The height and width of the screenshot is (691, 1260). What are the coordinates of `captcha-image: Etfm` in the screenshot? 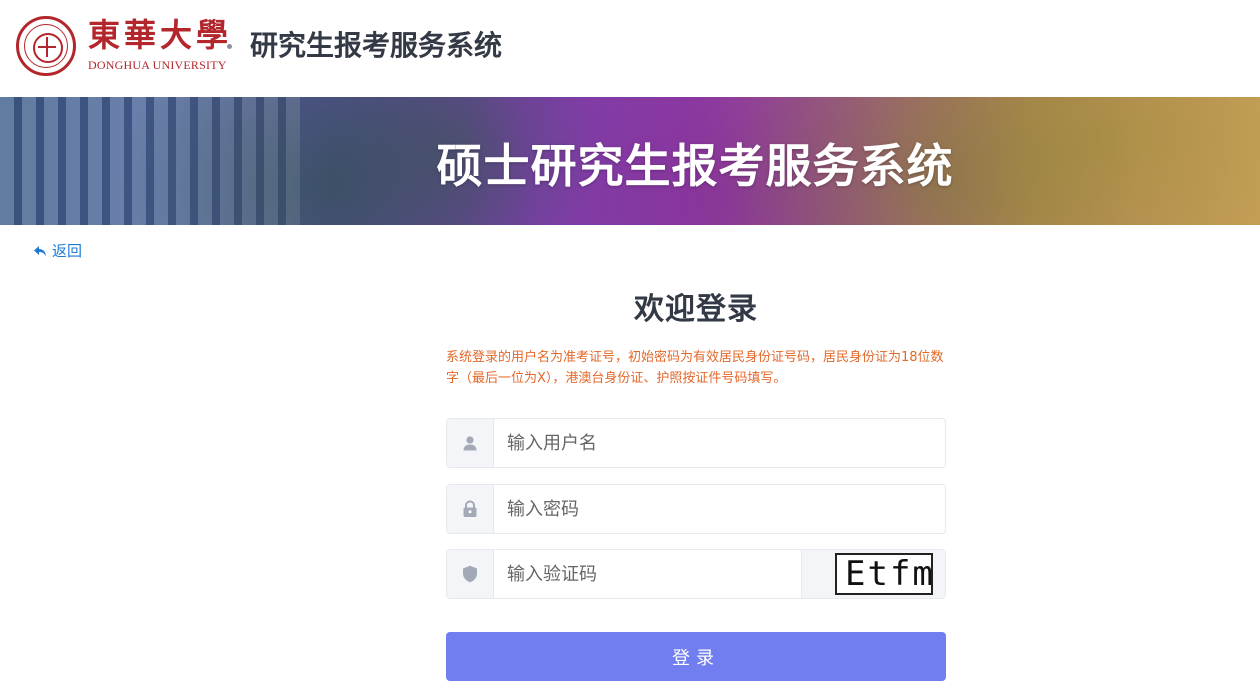 It's located at (884, 574).